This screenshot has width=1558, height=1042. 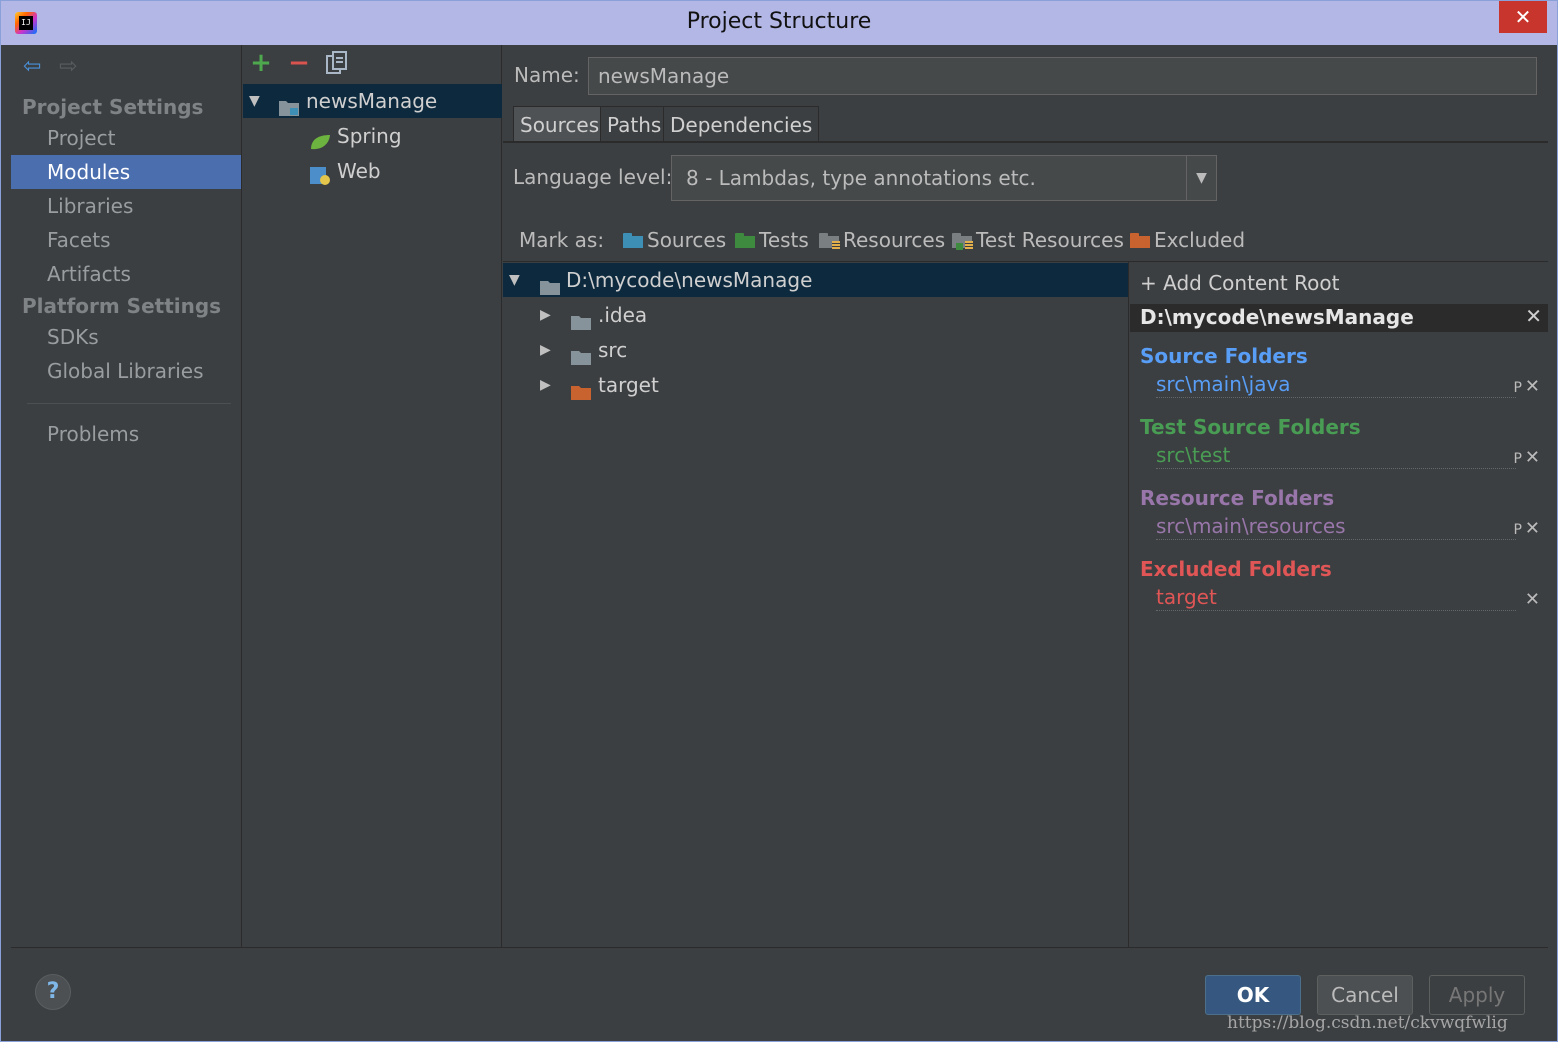 I want to click on module-child-web: Web, so click(x=372, y=171).